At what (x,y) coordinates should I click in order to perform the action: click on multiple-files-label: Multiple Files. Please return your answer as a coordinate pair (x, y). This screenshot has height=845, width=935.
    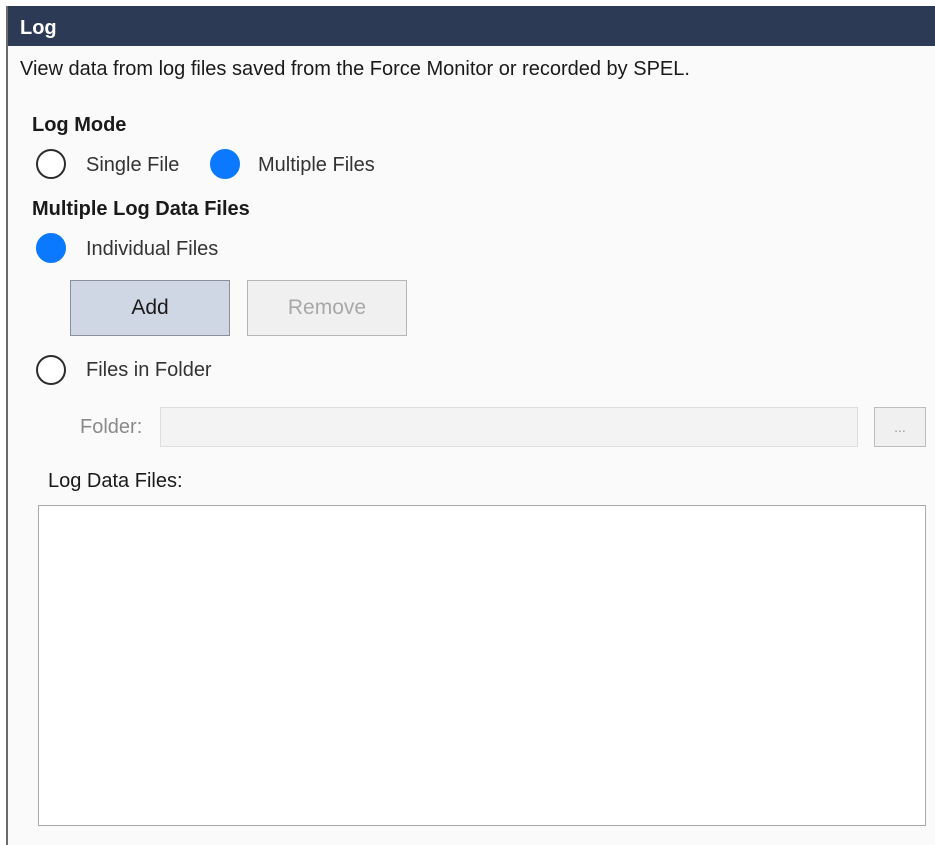
    Looking at the image, I should click on (316, 165).